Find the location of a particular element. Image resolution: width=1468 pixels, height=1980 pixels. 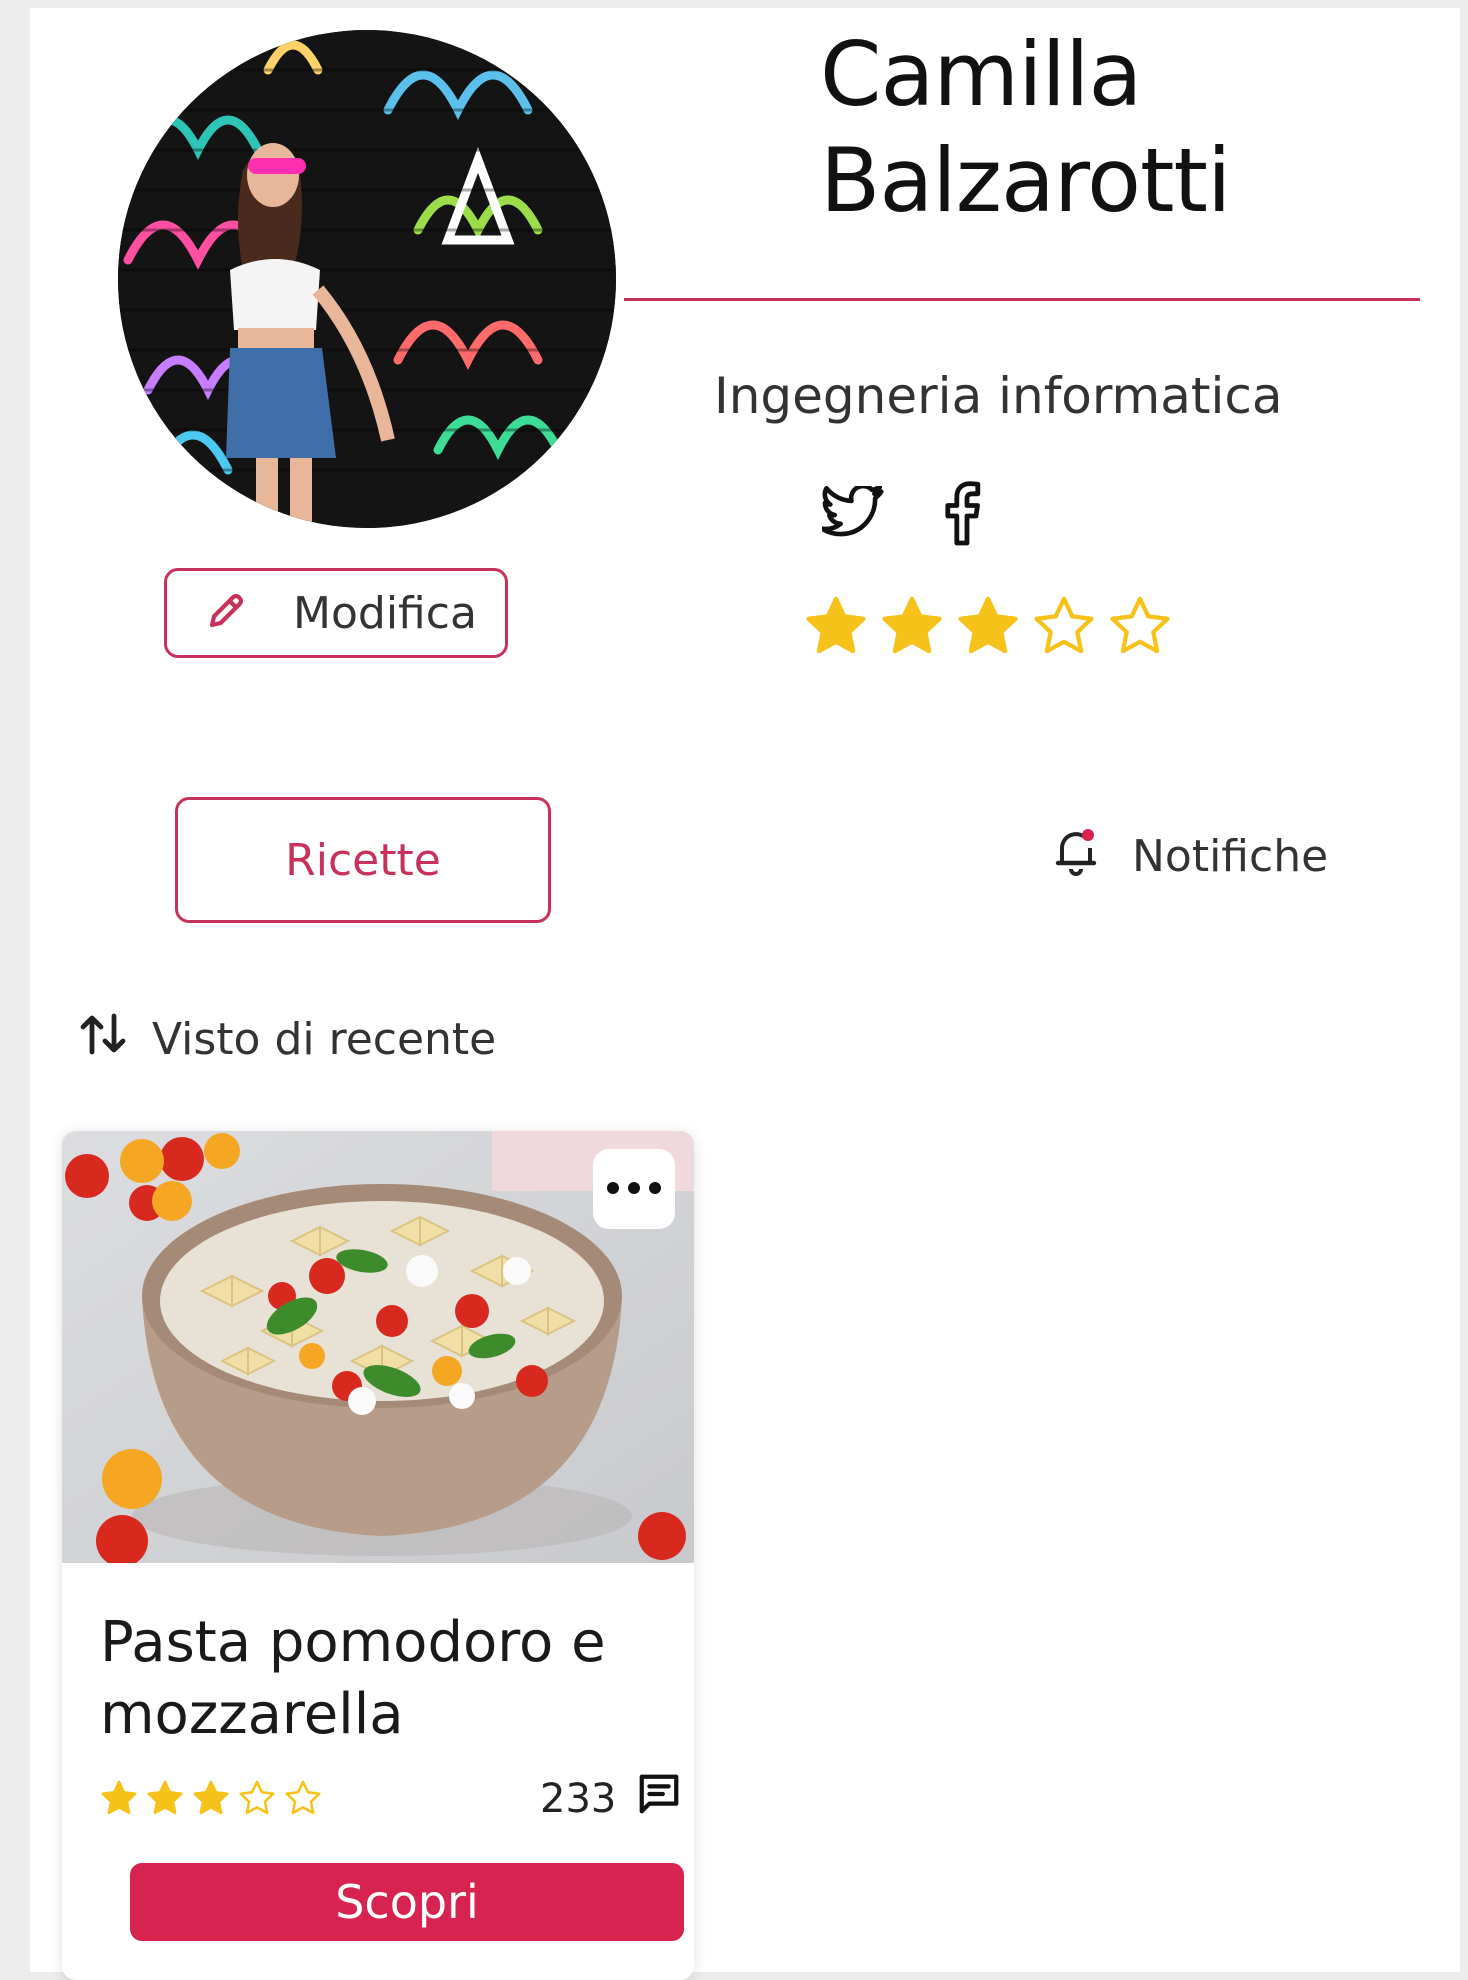

more-dots-icon is located at coordinates (634, 1189).